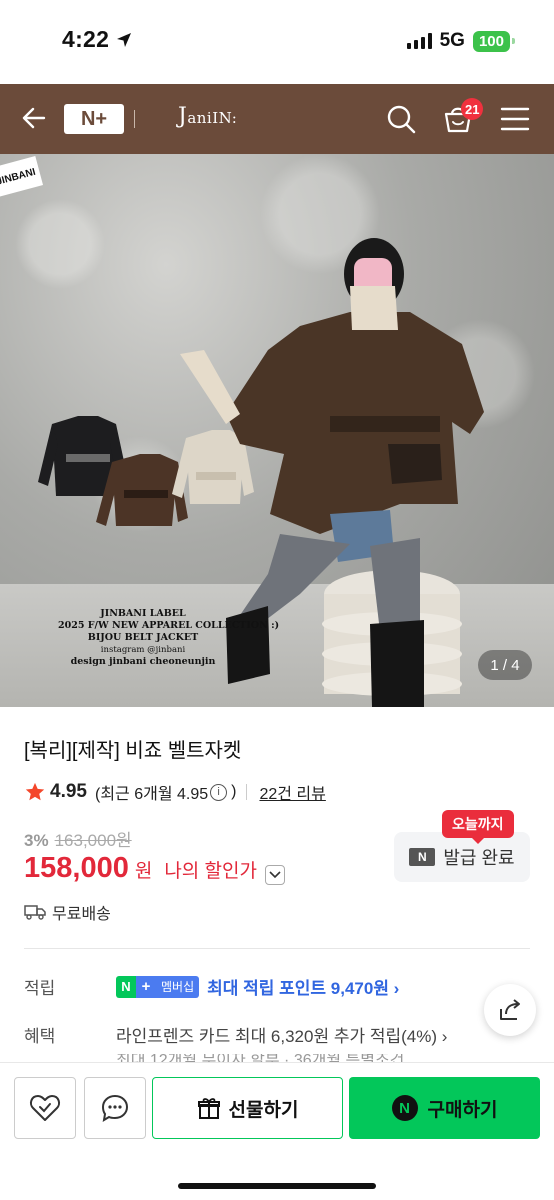  I want to click on brand-logo-text: aniIN:, so click(212, 118).